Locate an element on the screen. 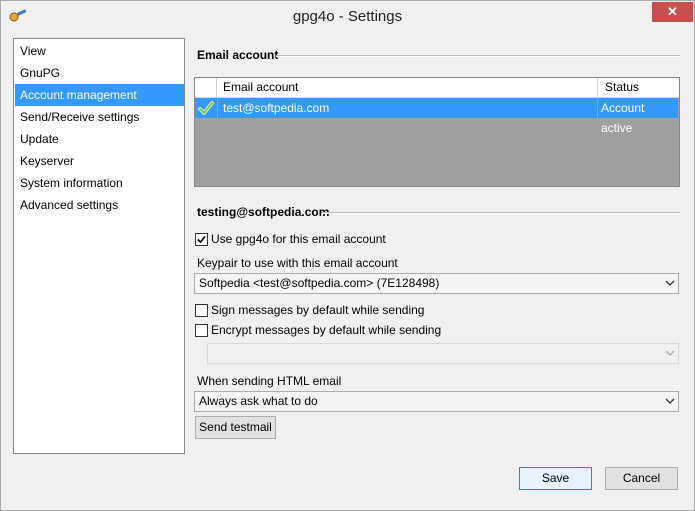 The image size is (695, 511). nav-item-update: Update is located at coordinates (99, 139).